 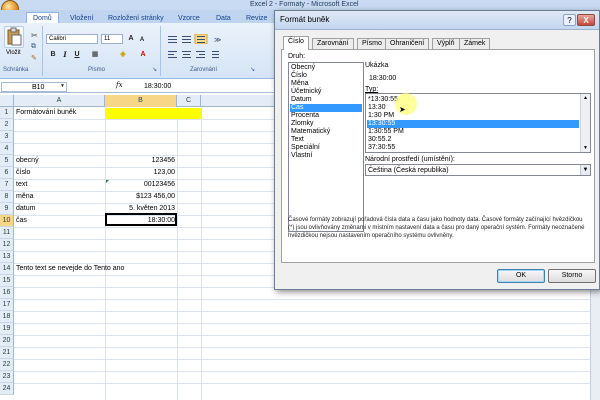 What do you see at coordinates (7, 161) in the screenshot?
I see `row-header-5: 5` at bounding box center [7, 161].